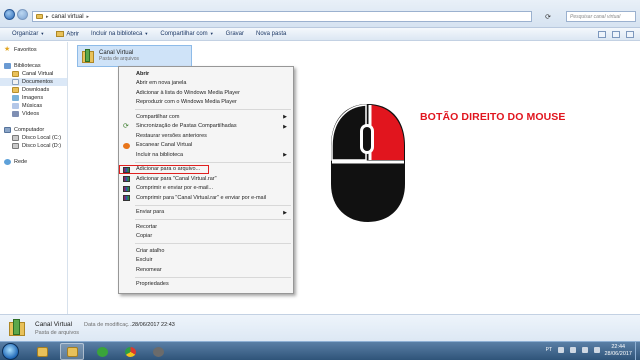  What do you see at coordinates (171, 135) in the screenshot?
I see `menu-item-label: Restaurar versões anteriores` at bounding box center [171, 135].